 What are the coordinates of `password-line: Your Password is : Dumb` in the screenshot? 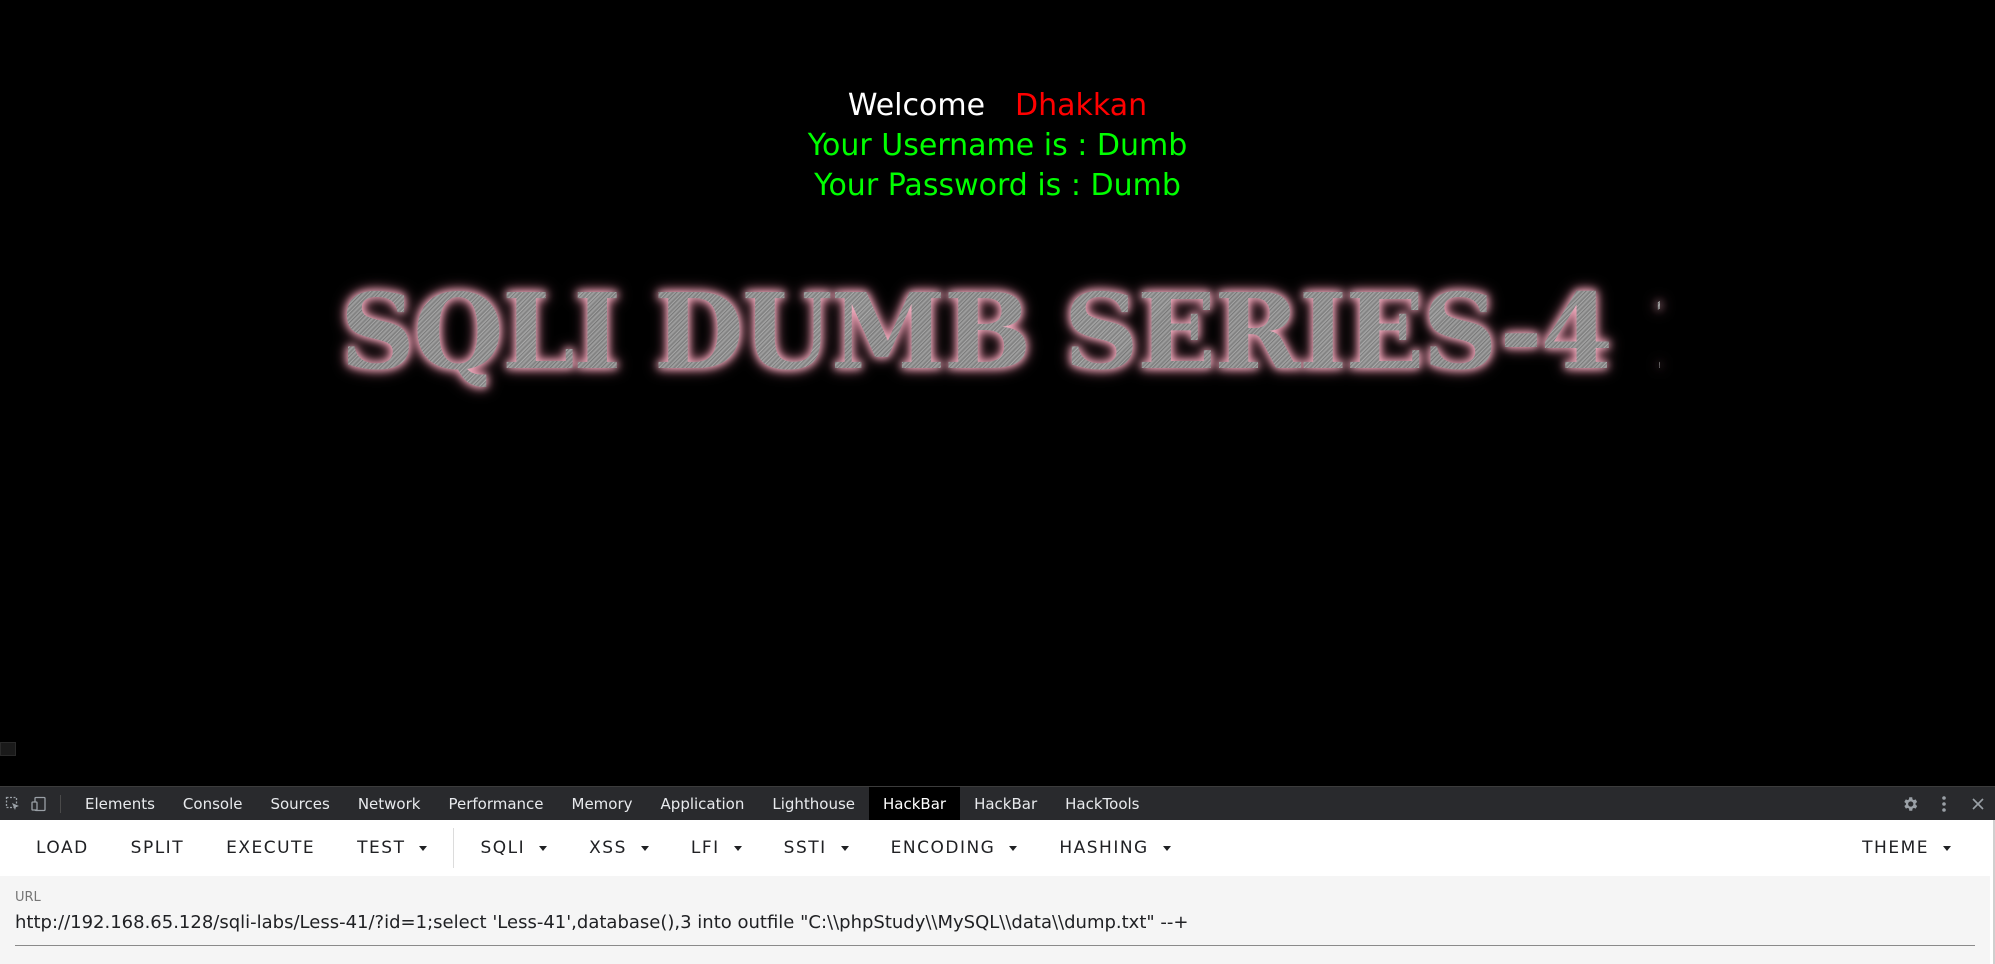 It's located at (997, 185).